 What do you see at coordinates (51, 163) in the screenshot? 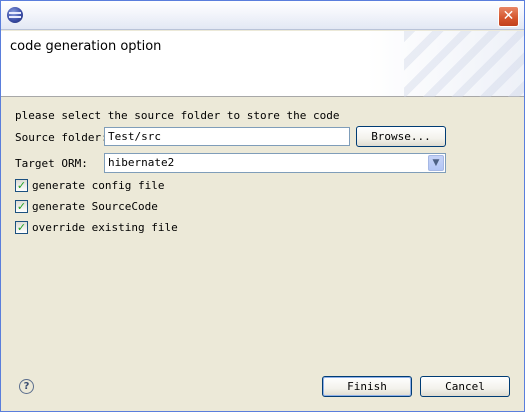
I see `target-orm-label: Target ORM:` at bounding box center [51, 163].